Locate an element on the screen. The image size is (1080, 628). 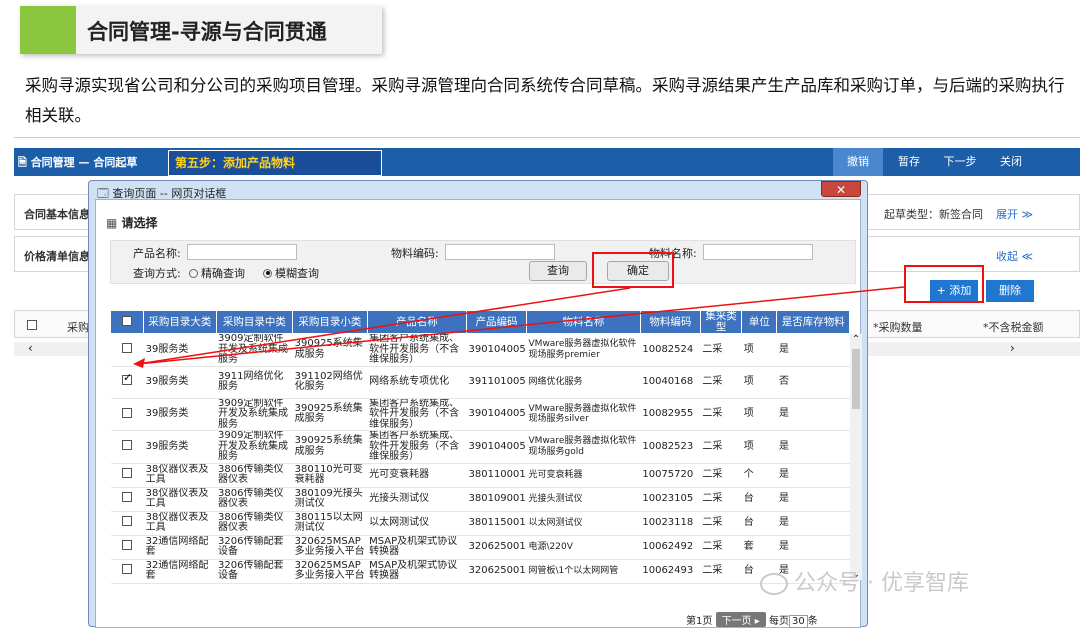
col-header: 物料名称 is located at coordinates (583, 322).